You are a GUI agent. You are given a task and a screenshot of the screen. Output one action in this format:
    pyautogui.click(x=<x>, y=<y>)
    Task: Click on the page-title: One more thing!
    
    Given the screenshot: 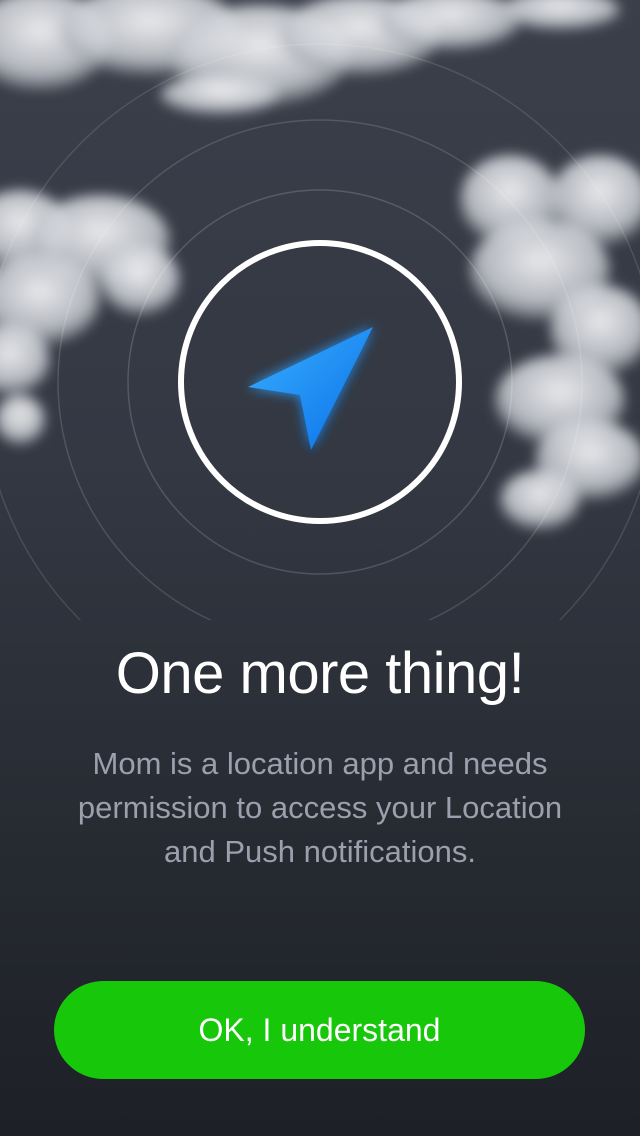 What is the action you would take?
    pyautogui.click(x=320, y=673)
    